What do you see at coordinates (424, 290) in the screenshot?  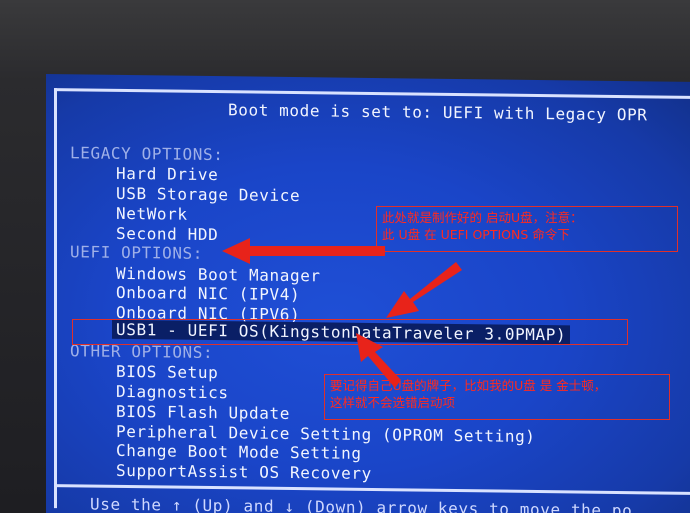 I see `arrow-down-left-icon` at bounding box center [424, 290].